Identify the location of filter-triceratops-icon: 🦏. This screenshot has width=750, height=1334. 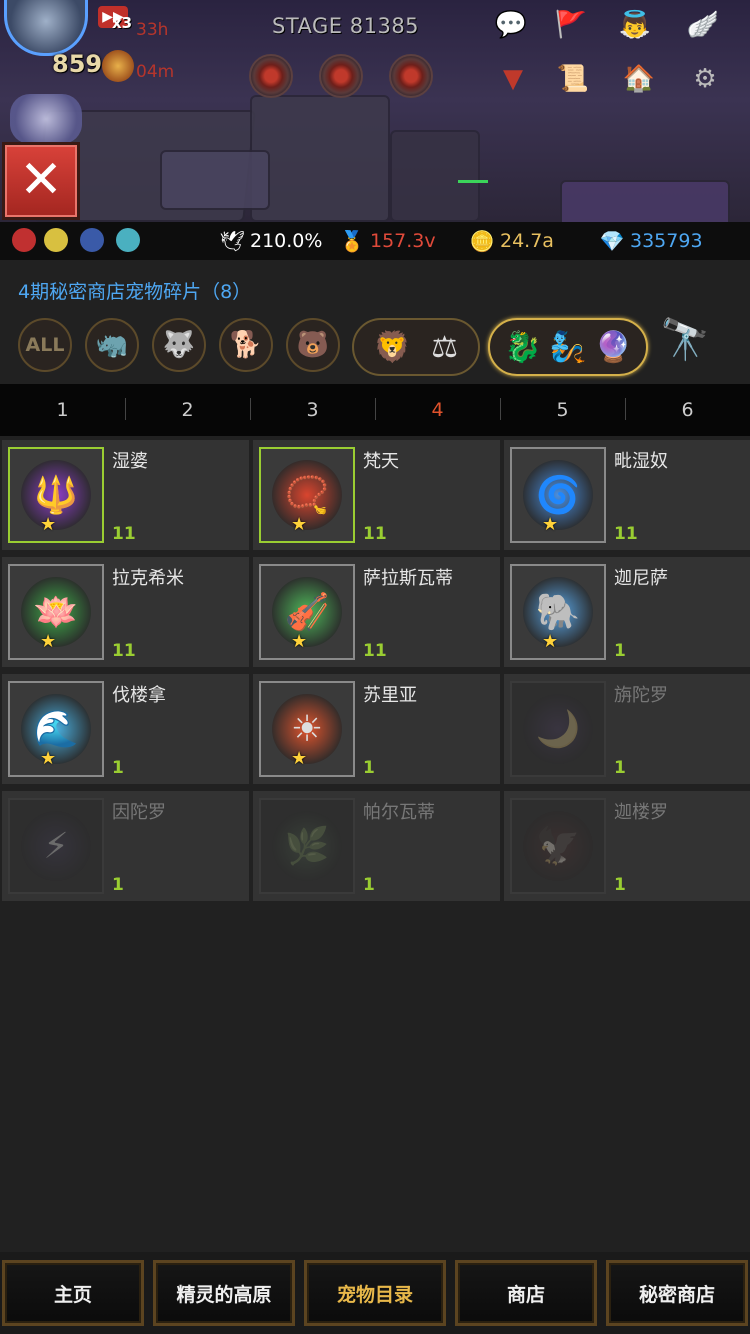
(112, 345).